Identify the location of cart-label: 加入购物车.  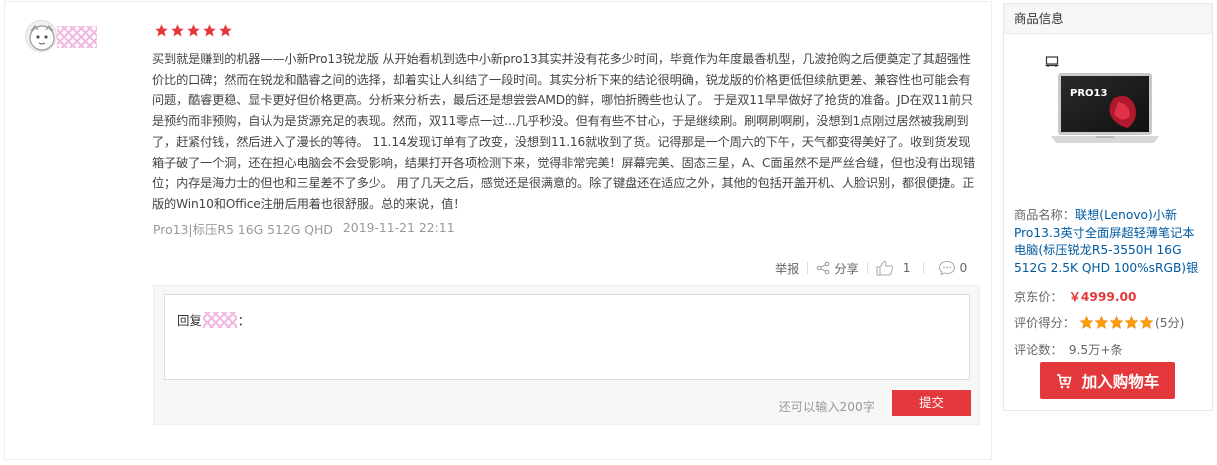
(1120, 381).